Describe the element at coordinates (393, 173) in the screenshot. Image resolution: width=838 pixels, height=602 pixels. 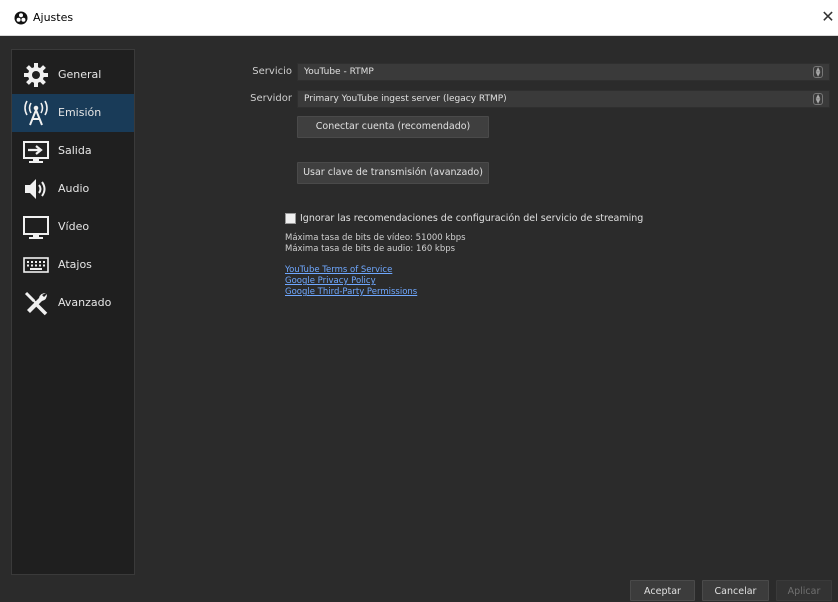
I see `use-stream-key-button: Usar clave de transmisión (avanzado)` at that location.